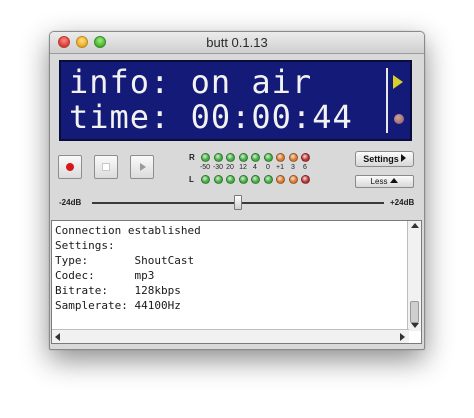  I want to click on volume-min-label: -24dB, so click(70, 202).